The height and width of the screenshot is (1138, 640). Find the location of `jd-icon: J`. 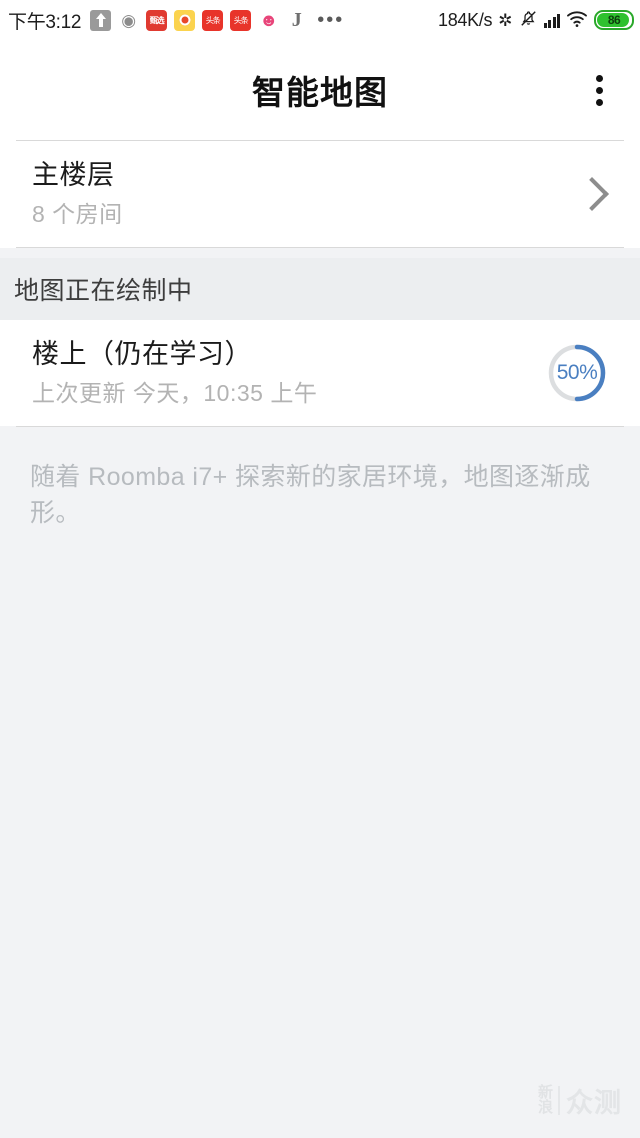

jd-icon: J is located at coordinates (296, 19).